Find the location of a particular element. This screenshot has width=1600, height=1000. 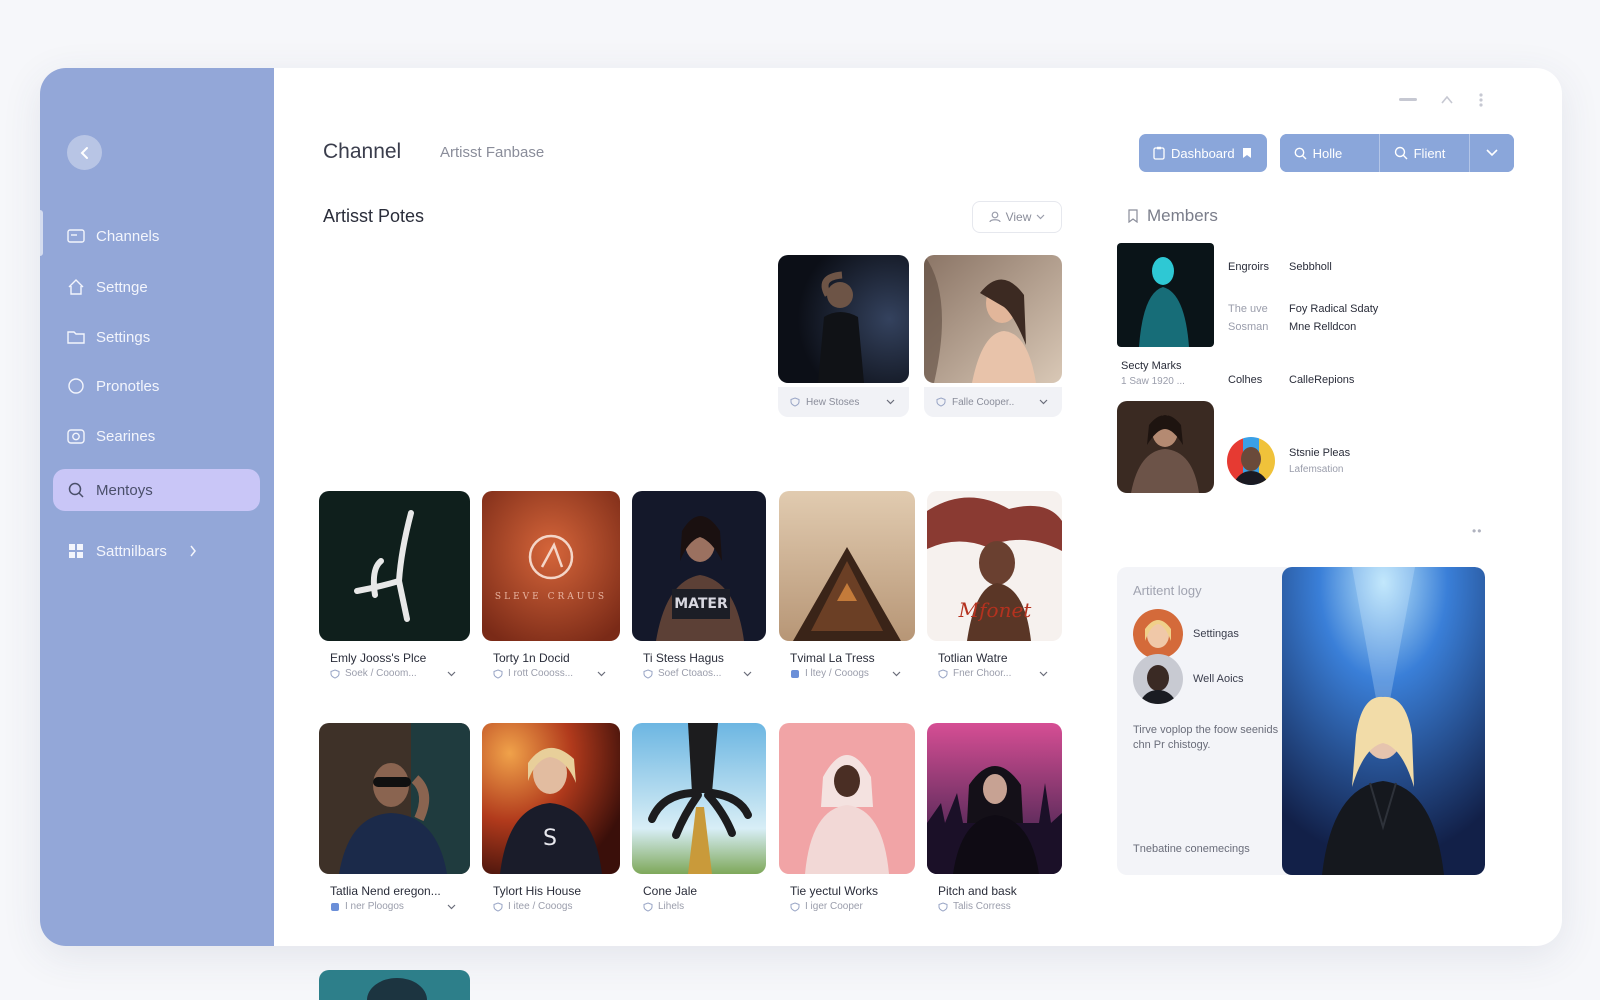

clipboard-icon is located at coordinates (1159, 153).